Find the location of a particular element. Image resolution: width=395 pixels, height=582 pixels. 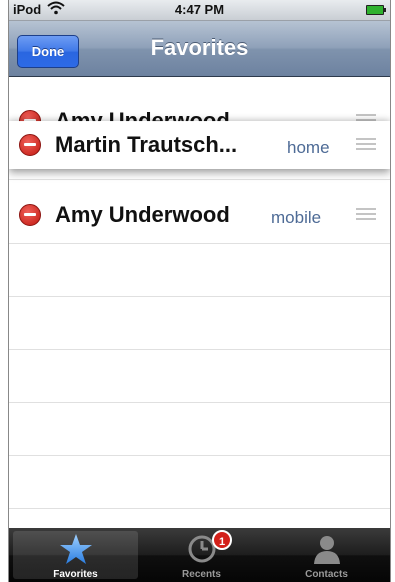

person-icon is located at coordinates (327, 551).